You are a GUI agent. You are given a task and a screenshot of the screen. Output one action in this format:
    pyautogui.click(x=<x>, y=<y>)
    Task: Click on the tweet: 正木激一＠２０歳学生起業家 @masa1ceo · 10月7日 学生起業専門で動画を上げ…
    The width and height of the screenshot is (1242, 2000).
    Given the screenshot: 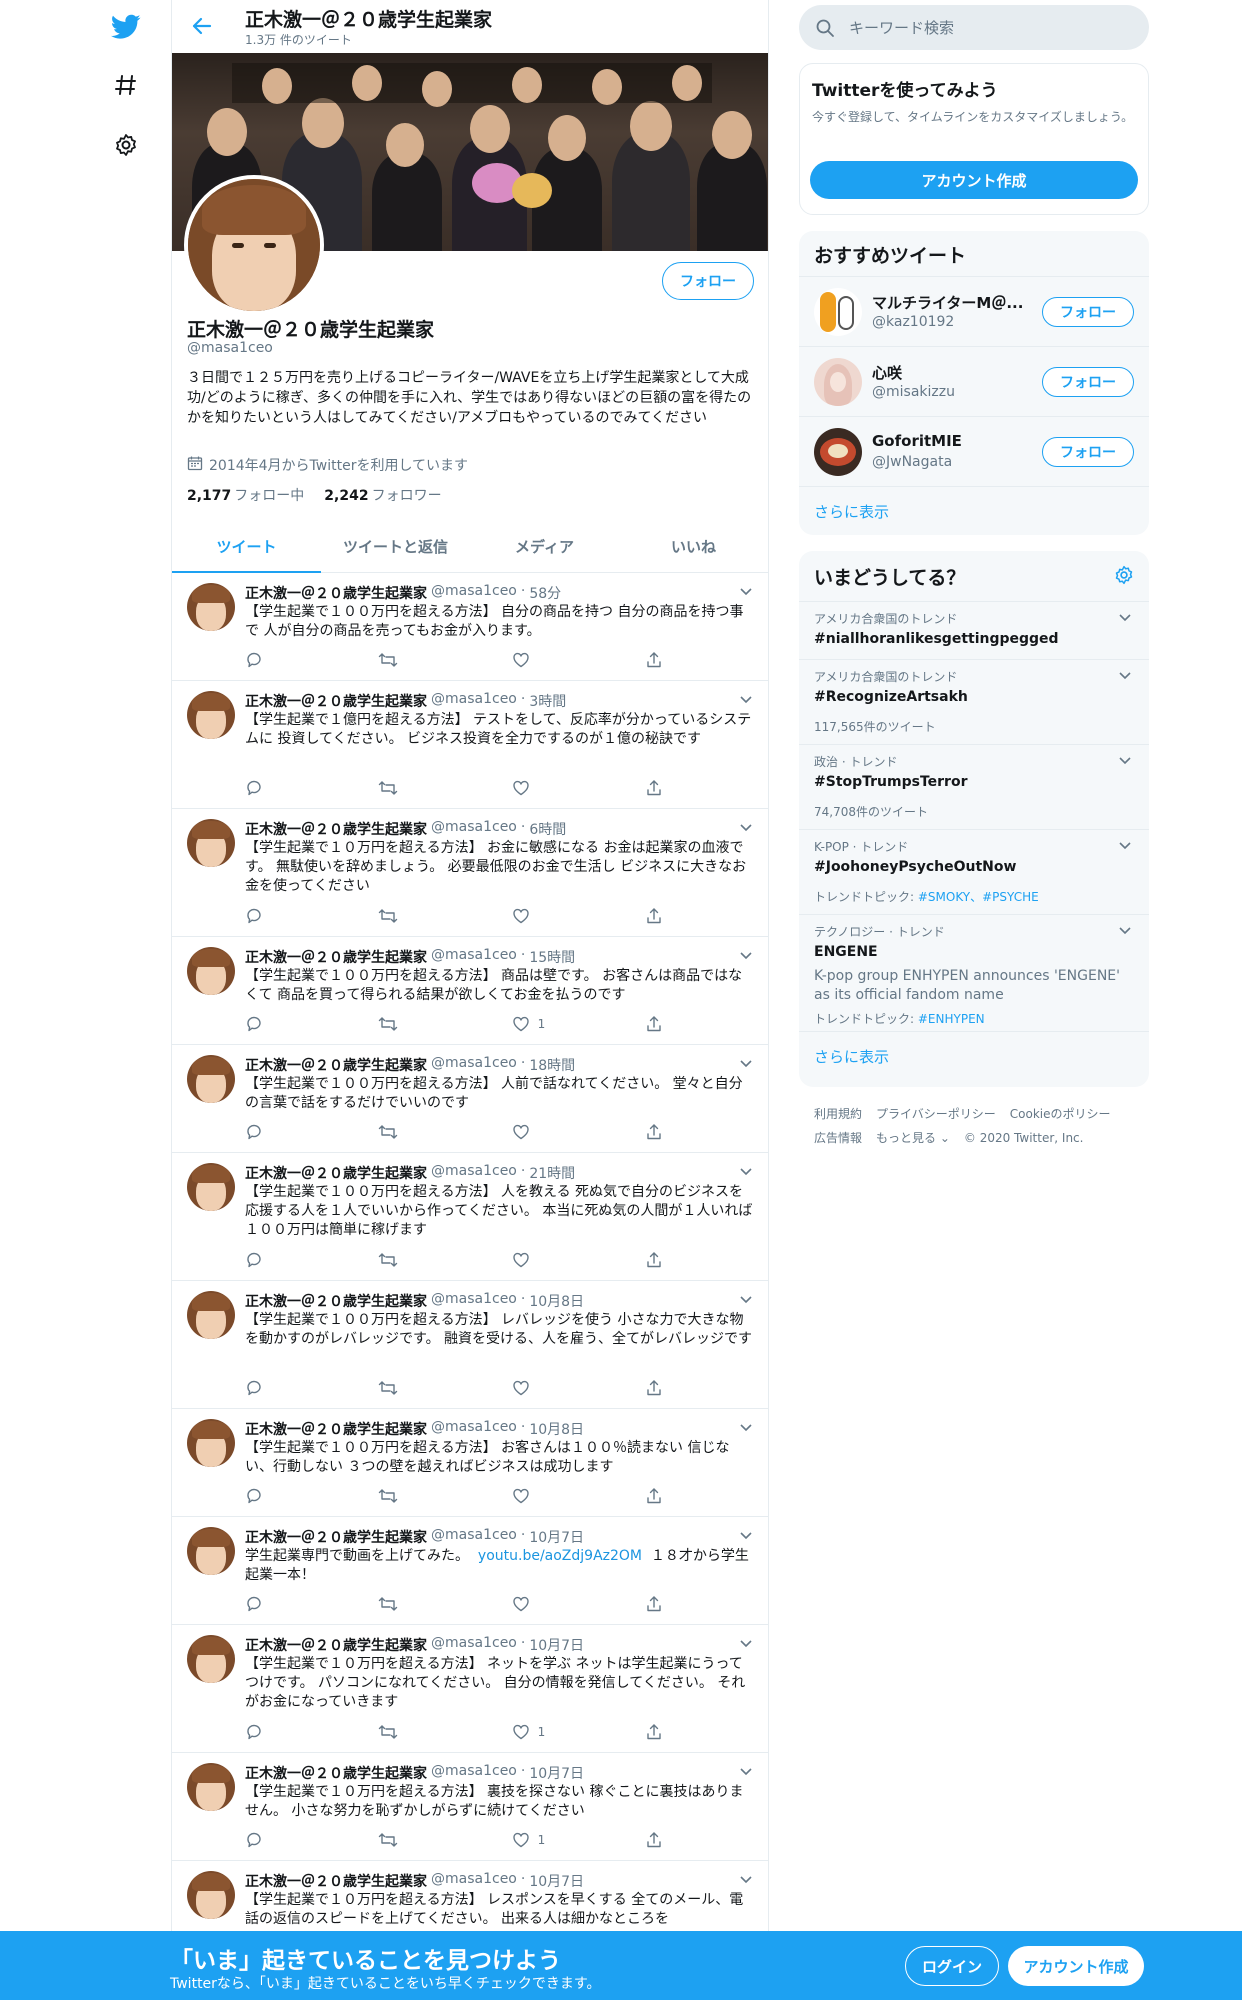 What is the action you would take?
    pyautogui.click(x=470, y=1571)
    